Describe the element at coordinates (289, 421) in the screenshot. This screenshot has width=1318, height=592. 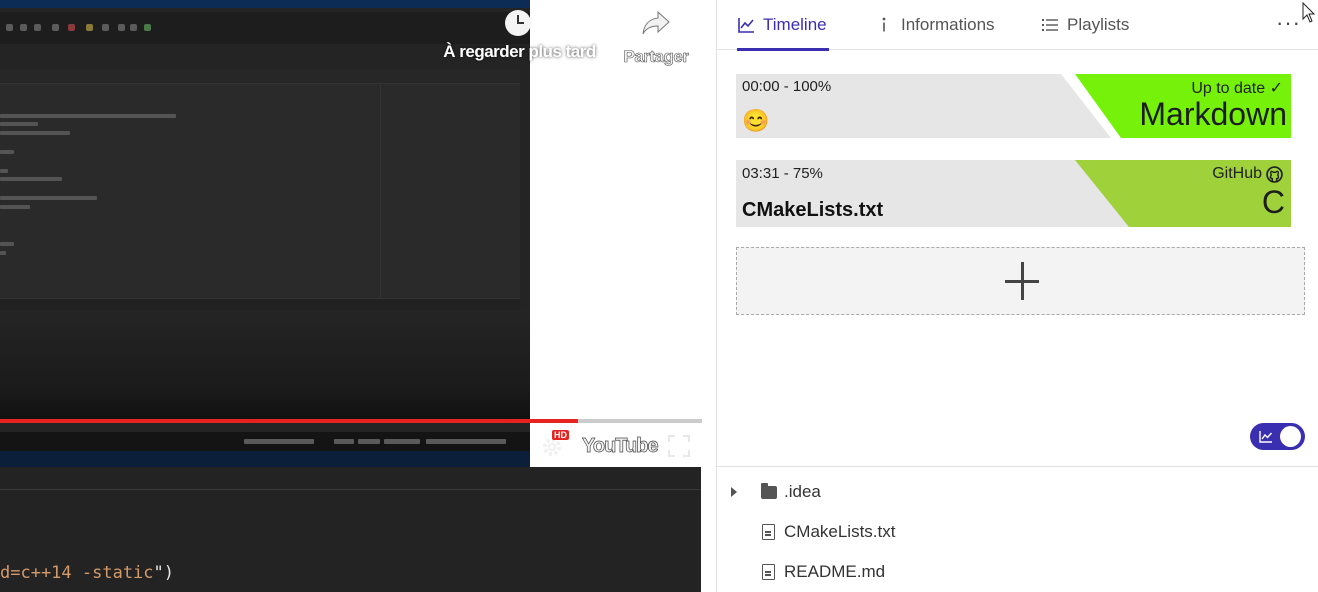
I see `progress-played` at that location.